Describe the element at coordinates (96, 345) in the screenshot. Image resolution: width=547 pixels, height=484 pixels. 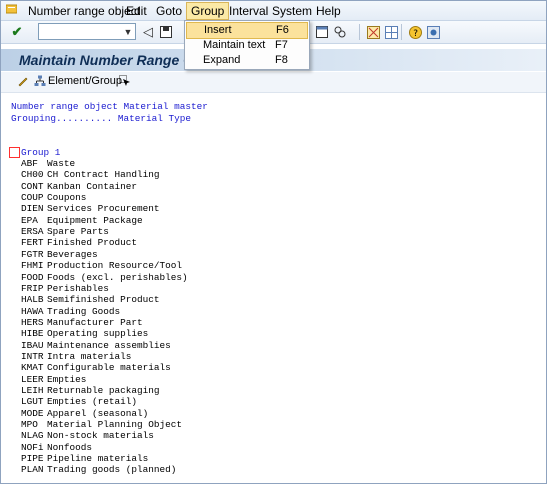
I see `group-entry-row: IBAU Maintenance assemblies` at that location.